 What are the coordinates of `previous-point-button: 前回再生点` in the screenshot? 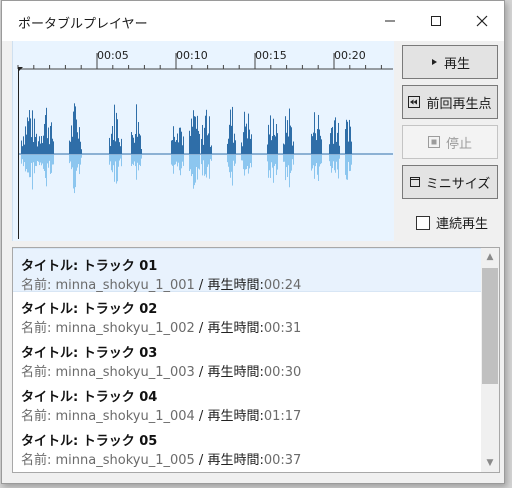 It's located at (450, 102).